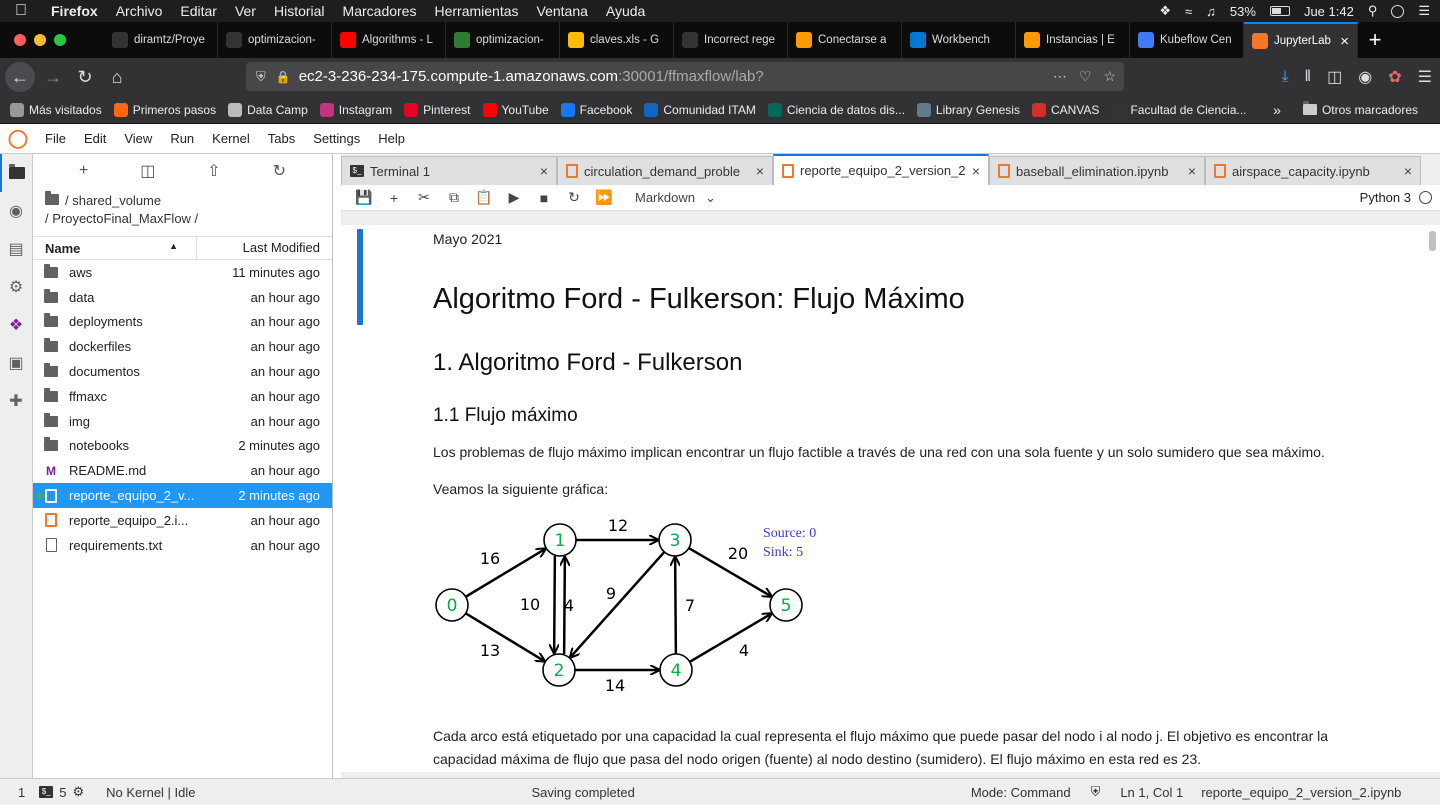 Image resolution: width=1440 pixels, height=805 pixels. Describe the element at coordinates (279, 171) in the screenshot. I see `refresh-icon: ↻` at that location.